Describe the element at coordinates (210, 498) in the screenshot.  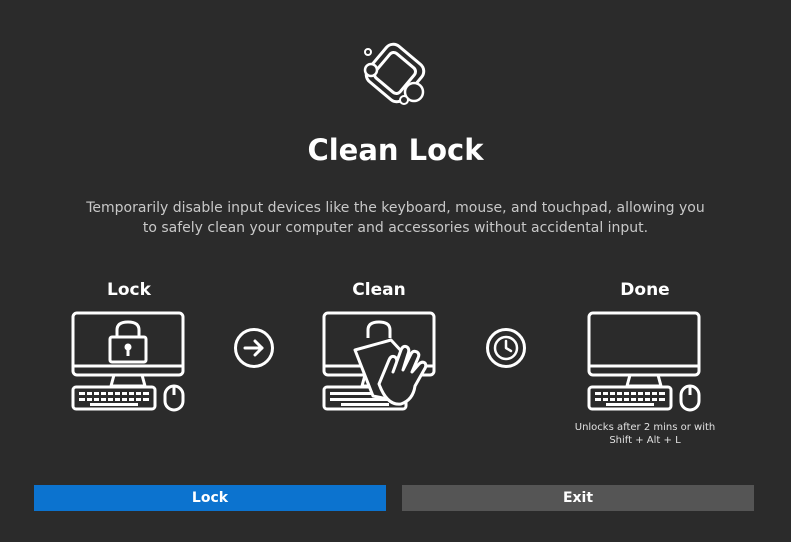
I see `lock-button: Lock` at that location.